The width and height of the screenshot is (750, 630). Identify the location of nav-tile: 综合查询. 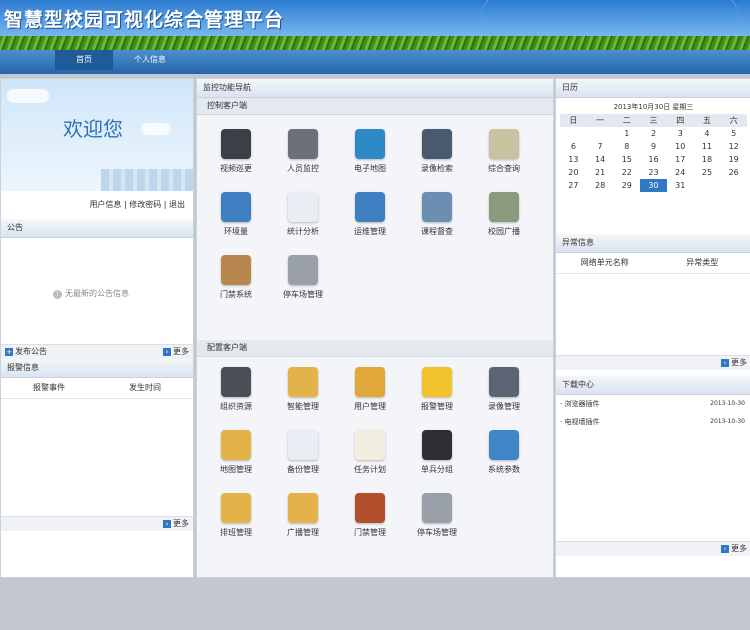
(504, 151).